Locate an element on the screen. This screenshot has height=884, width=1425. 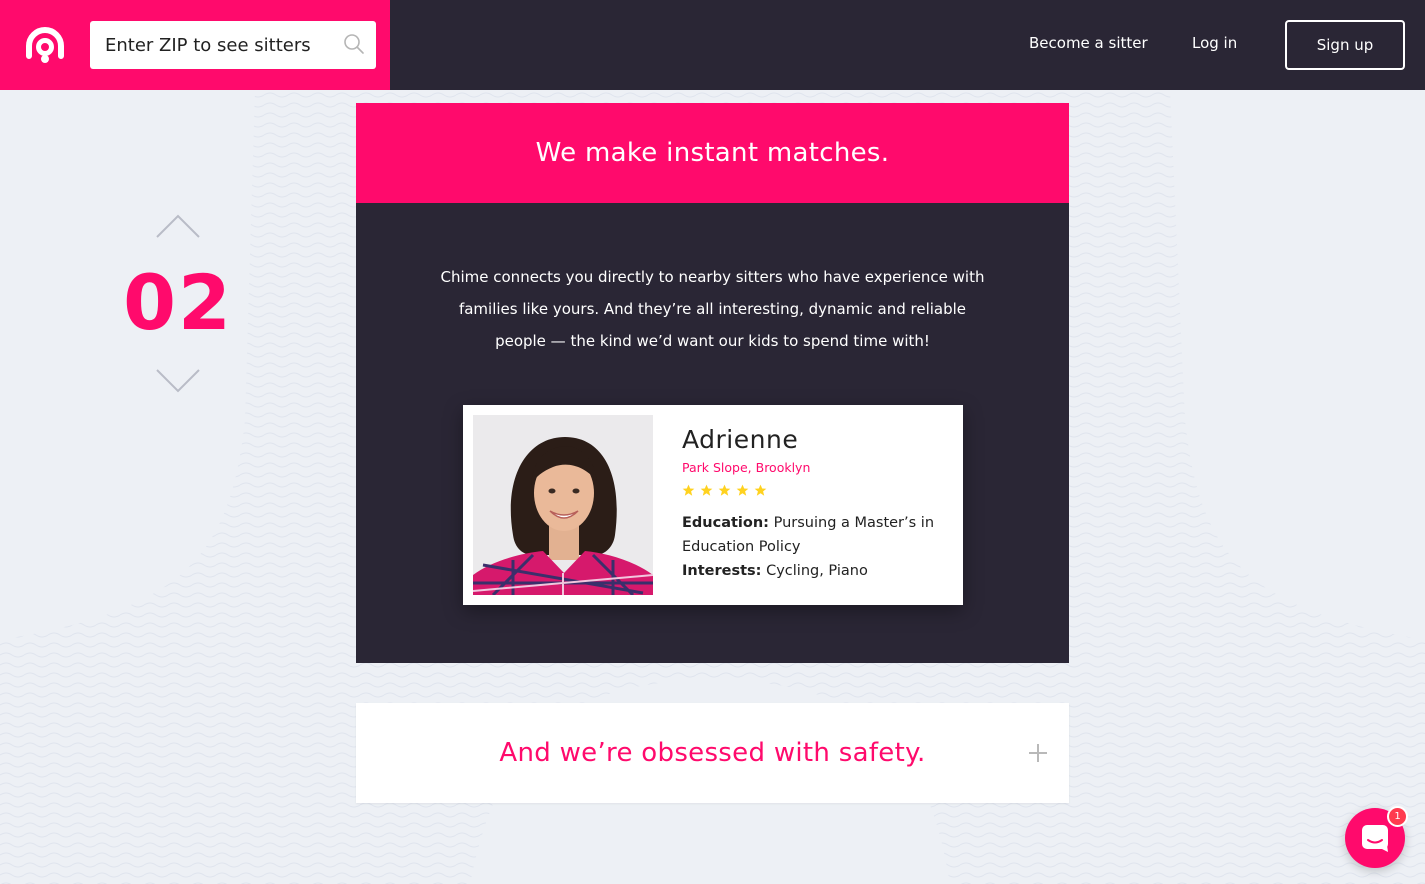
chevron-down-icon is located at coordinates (178, 381).